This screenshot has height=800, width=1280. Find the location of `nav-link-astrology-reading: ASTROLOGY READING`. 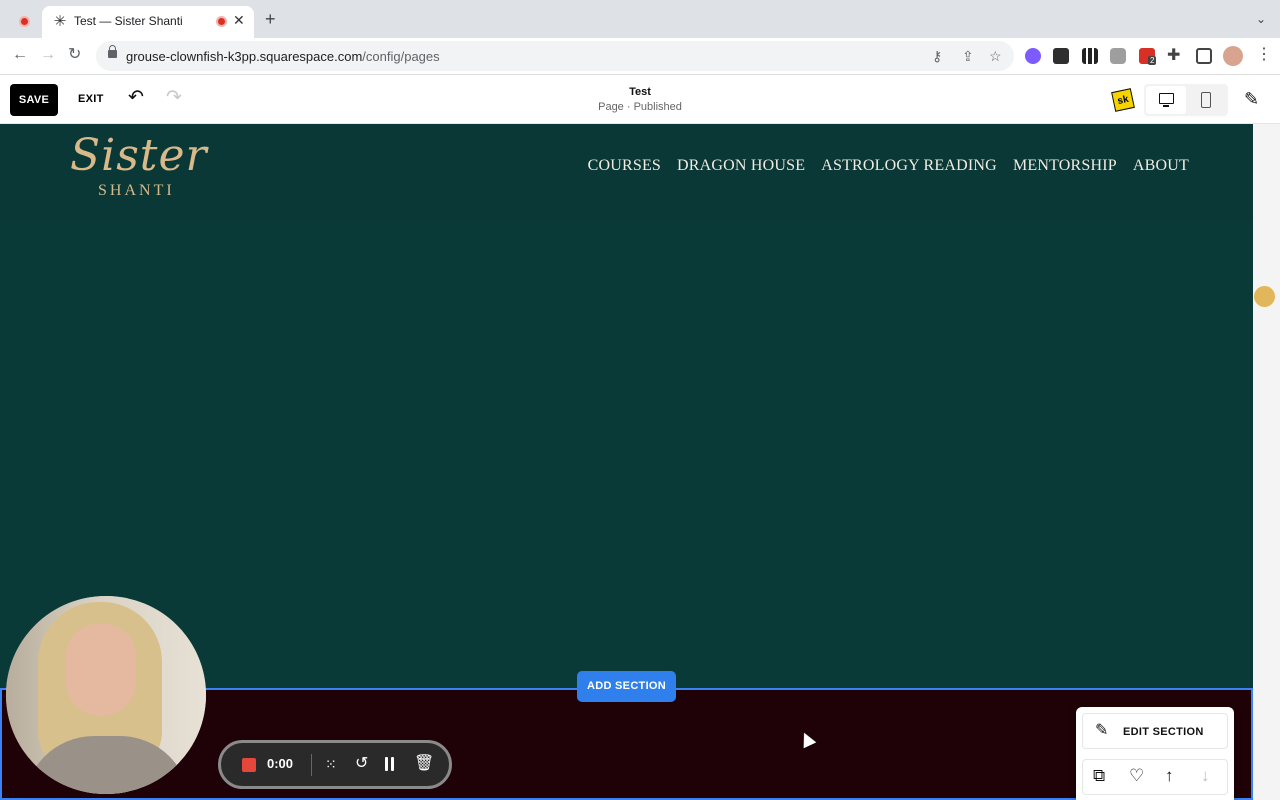

nav-link-astrology-reading: ASTROLOGY READING is located at coordinates (909, 166).